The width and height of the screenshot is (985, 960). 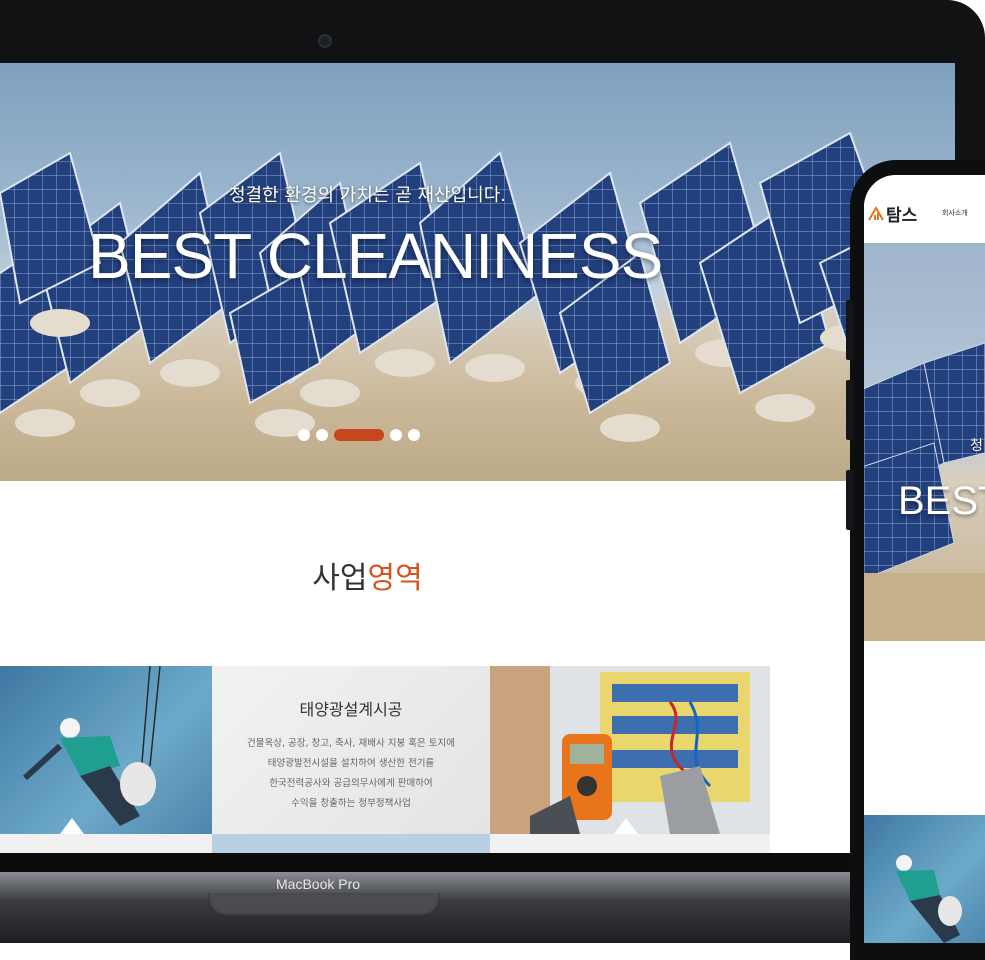 What do you see at coordinates (955, 213) in the screenshot?
I see `mobile-nav-item: 회사소개` at bounding box center [955, 213].